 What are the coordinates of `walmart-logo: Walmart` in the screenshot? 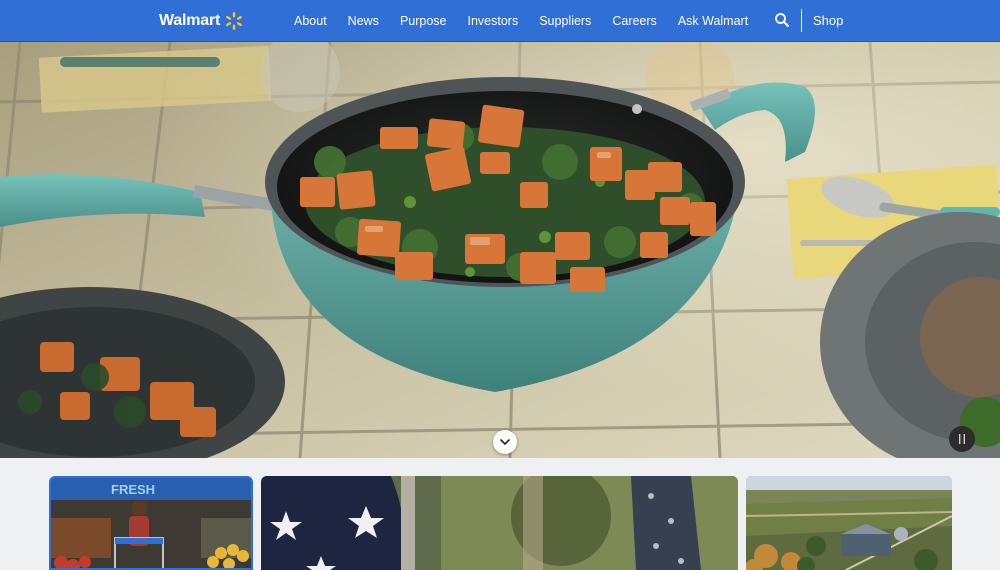 It's located at (201, 21).